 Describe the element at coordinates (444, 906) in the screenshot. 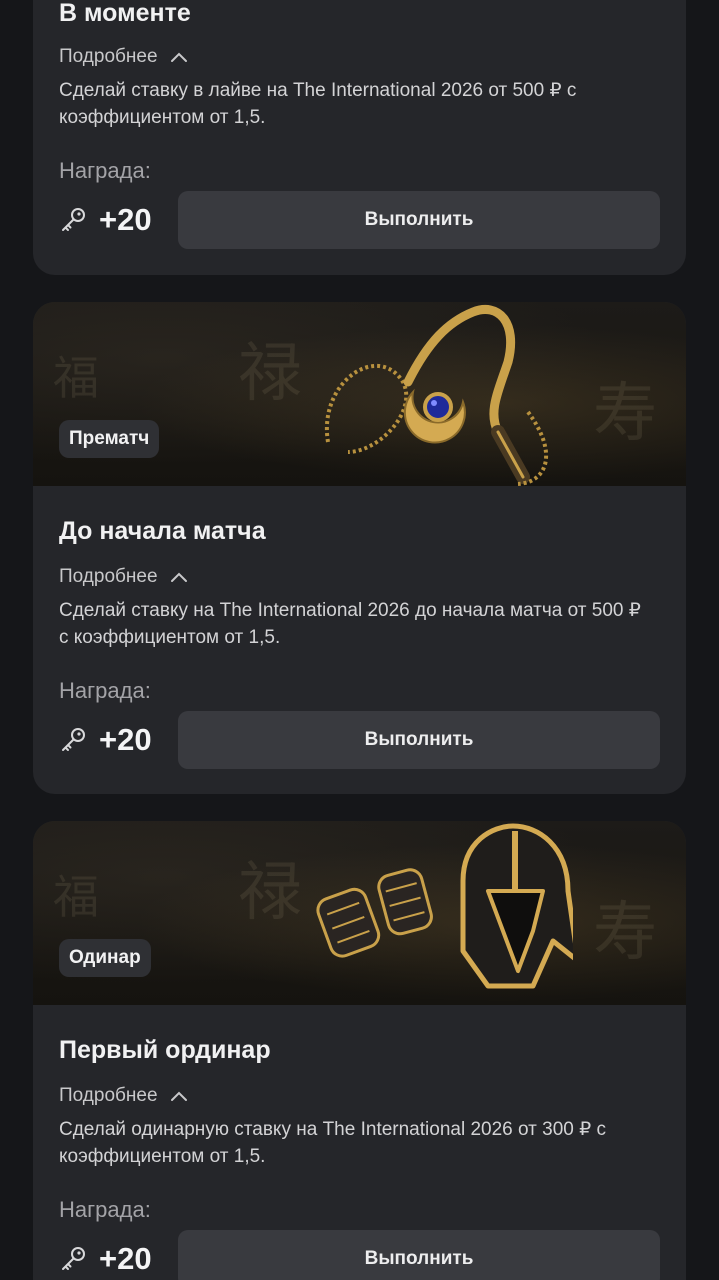

I see `helmet-gauntlets-illustration` at that location.